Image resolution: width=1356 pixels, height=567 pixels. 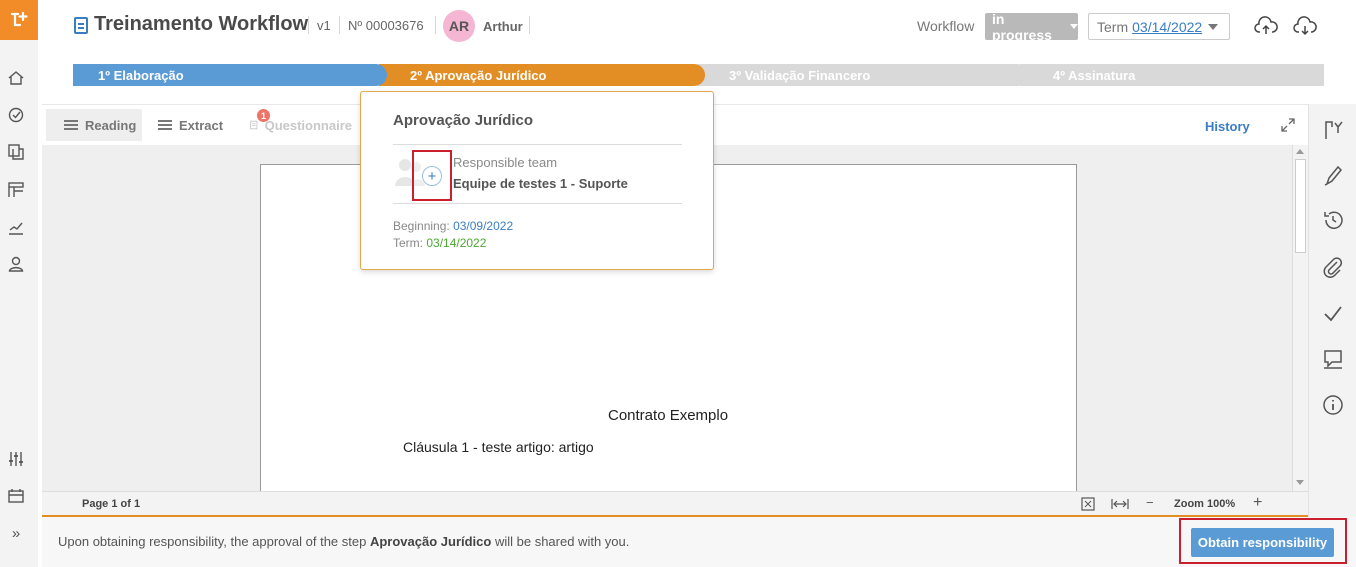 What do you see at coordinates (16, 264) in the screenshot?
I see `user-icon` at bounding box center [16, 264].